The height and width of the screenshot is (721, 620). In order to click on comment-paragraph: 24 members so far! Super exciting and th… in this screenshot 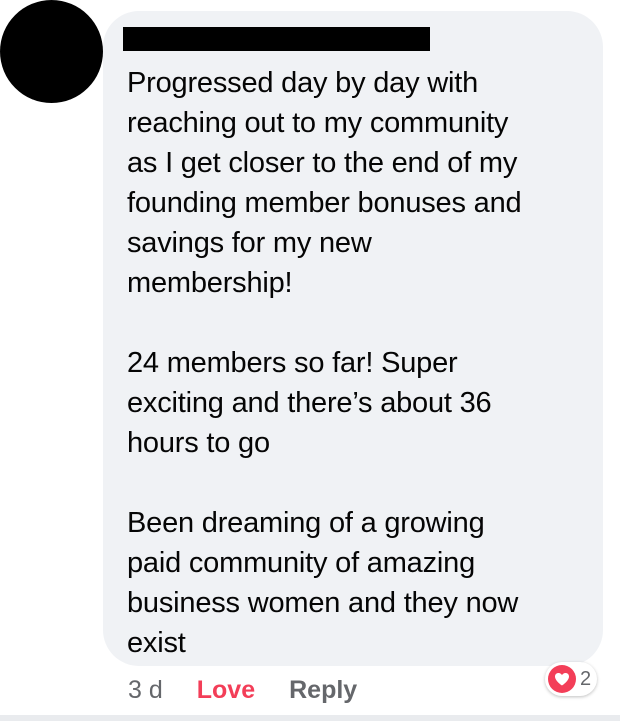, I will do `click(309, 403)`.